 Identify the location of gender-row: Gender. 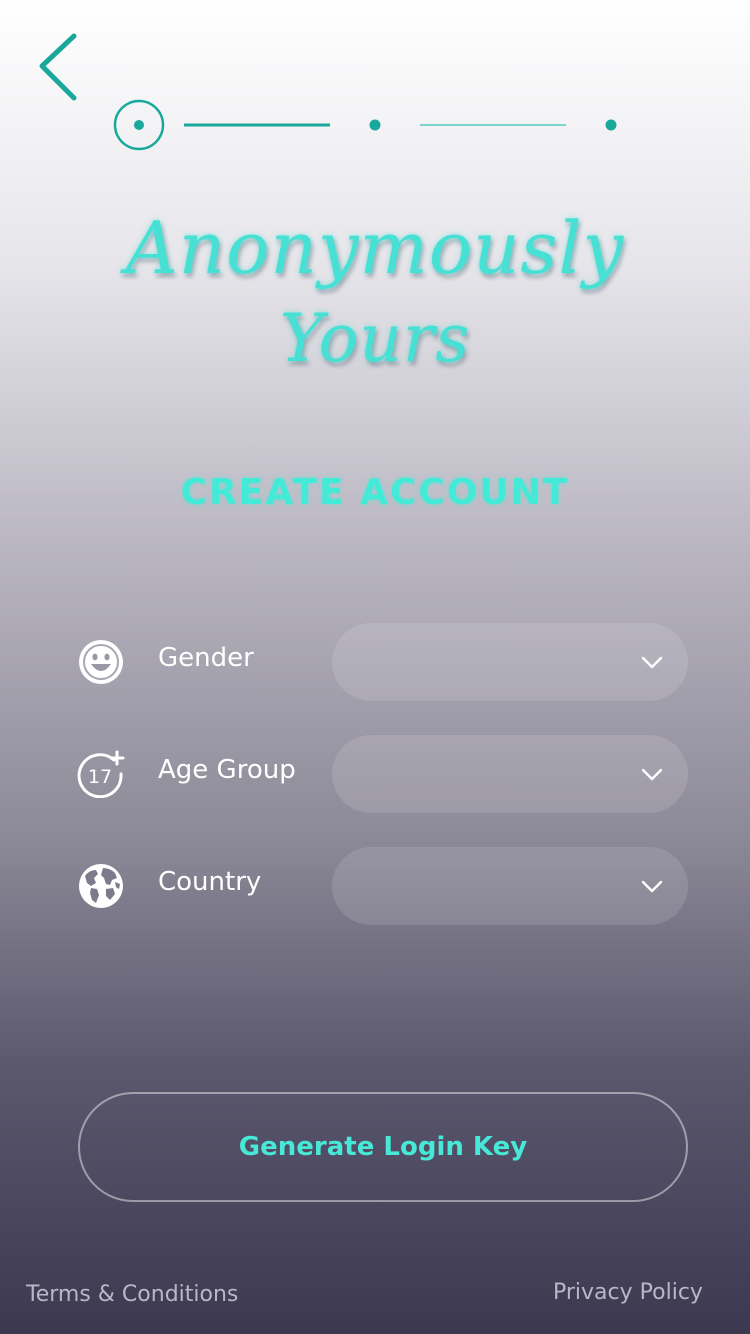
(375, 662).